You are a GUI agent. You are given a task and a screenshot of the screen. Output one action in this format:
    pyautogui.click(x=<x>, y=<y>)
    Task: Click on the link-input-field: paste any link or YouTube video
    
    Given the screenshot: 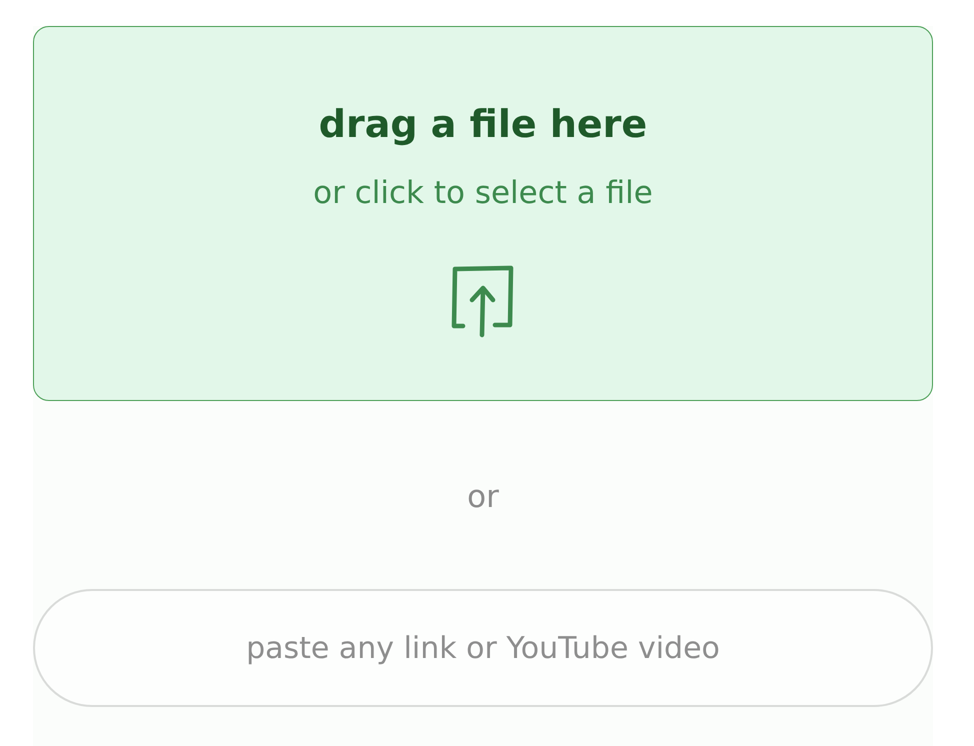 What is the action you would take?
    pyautogui.click(x=483, y=648)
    